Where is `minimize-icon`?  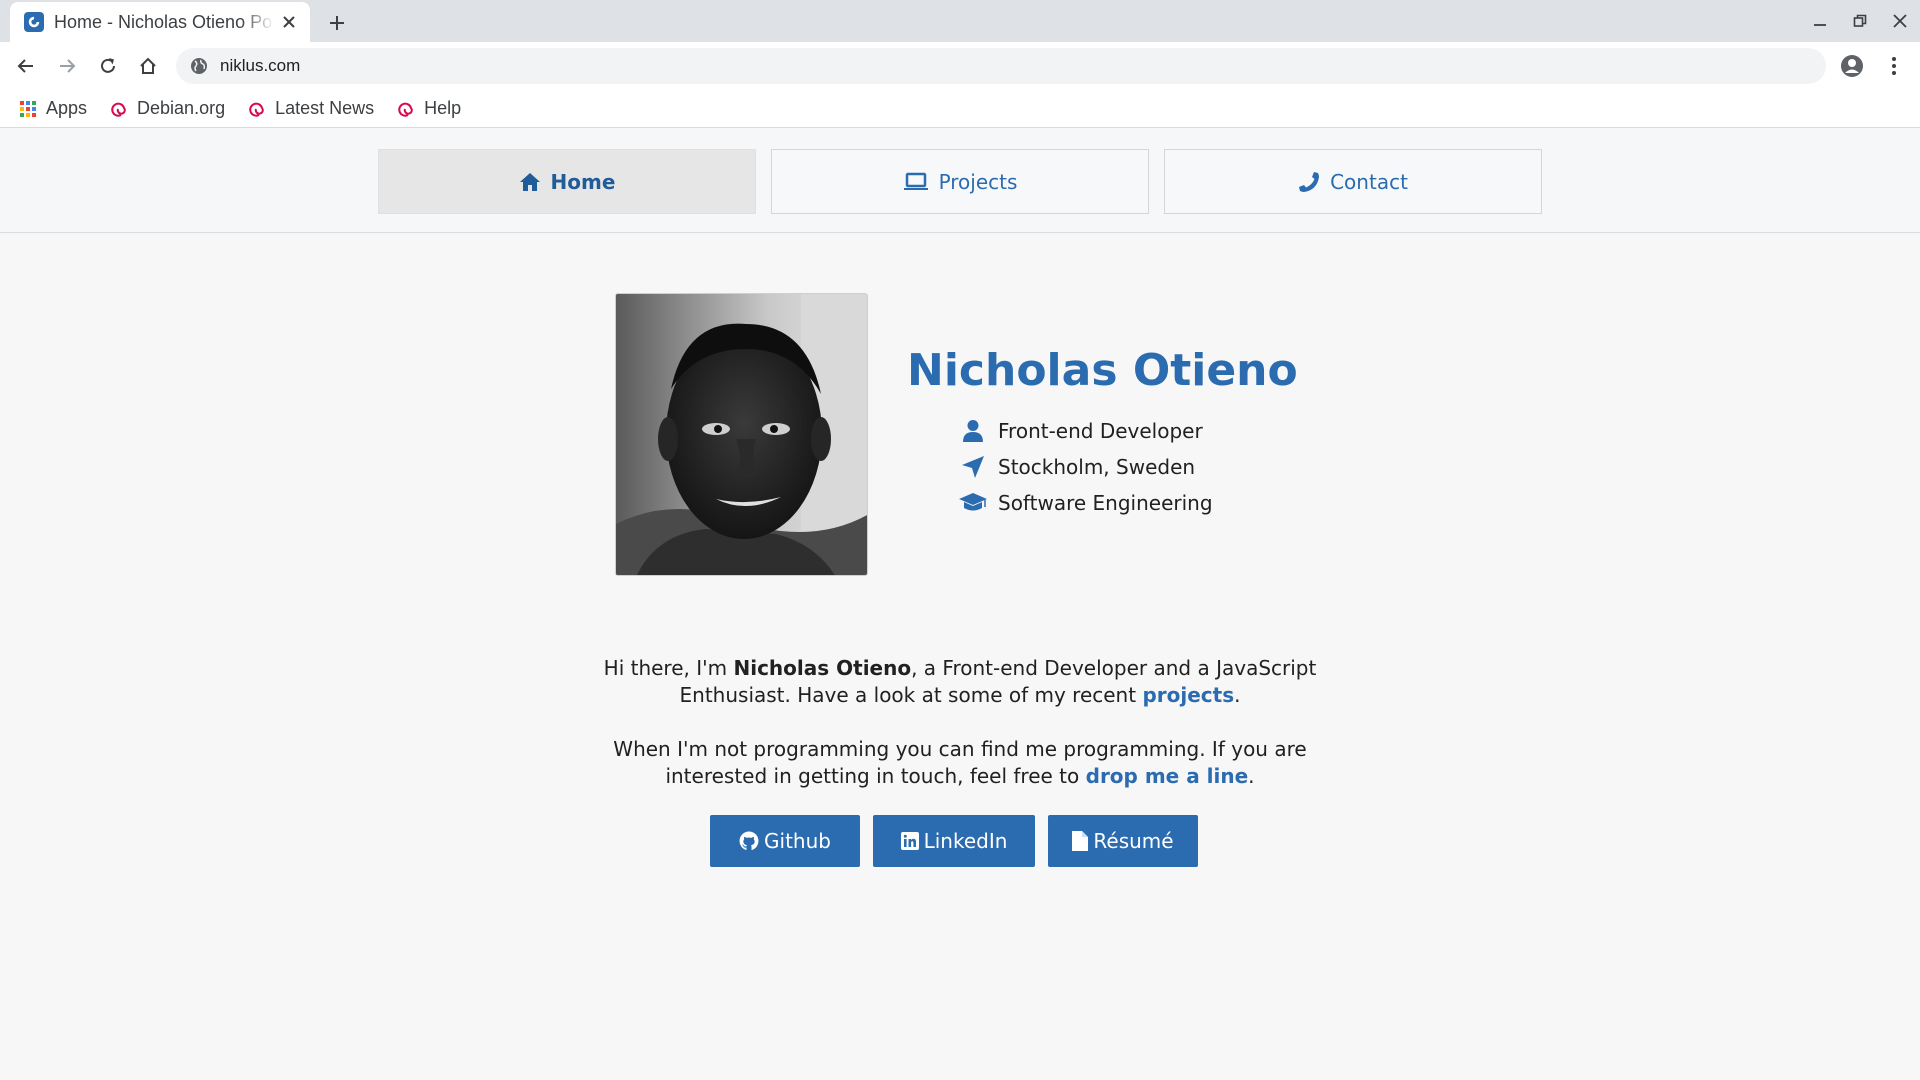
minimize-icon is located at coordinates (1820, 21).